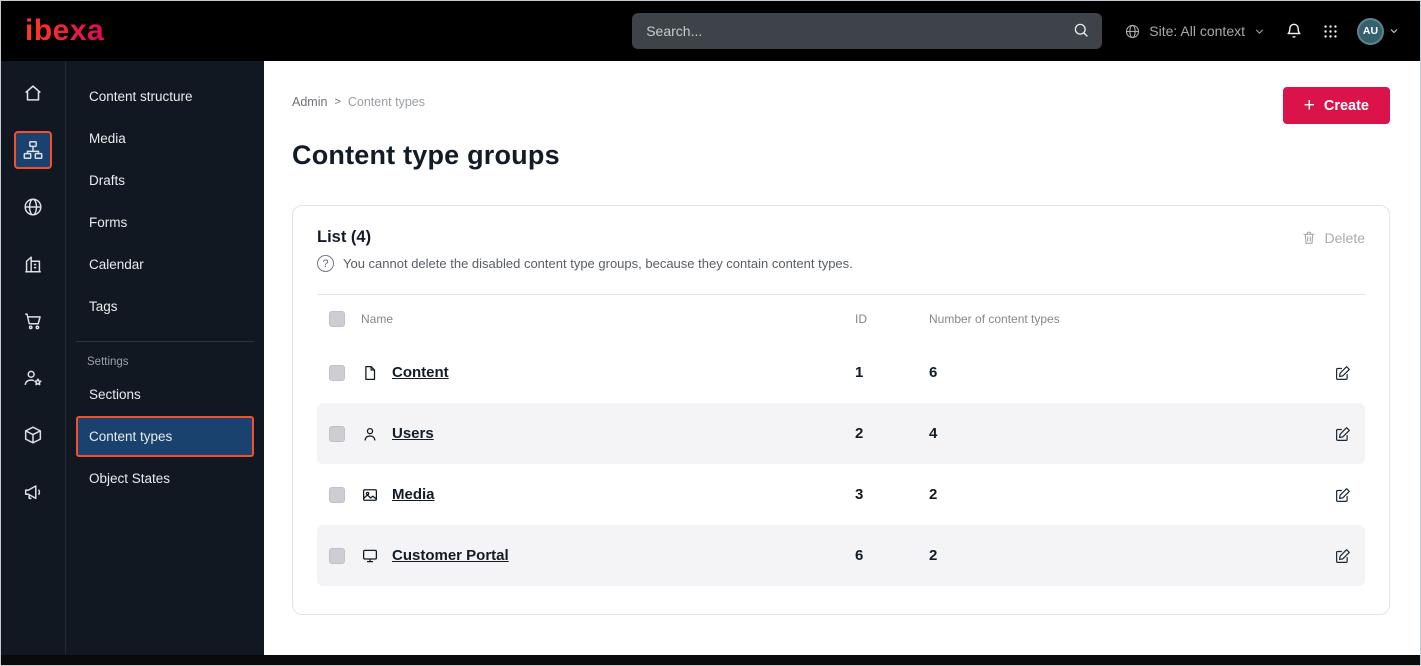 The width and height of the screenshot is (1421, 666). I want to click on sidebar-item-content-structure: Content structure, so click(165, 96).